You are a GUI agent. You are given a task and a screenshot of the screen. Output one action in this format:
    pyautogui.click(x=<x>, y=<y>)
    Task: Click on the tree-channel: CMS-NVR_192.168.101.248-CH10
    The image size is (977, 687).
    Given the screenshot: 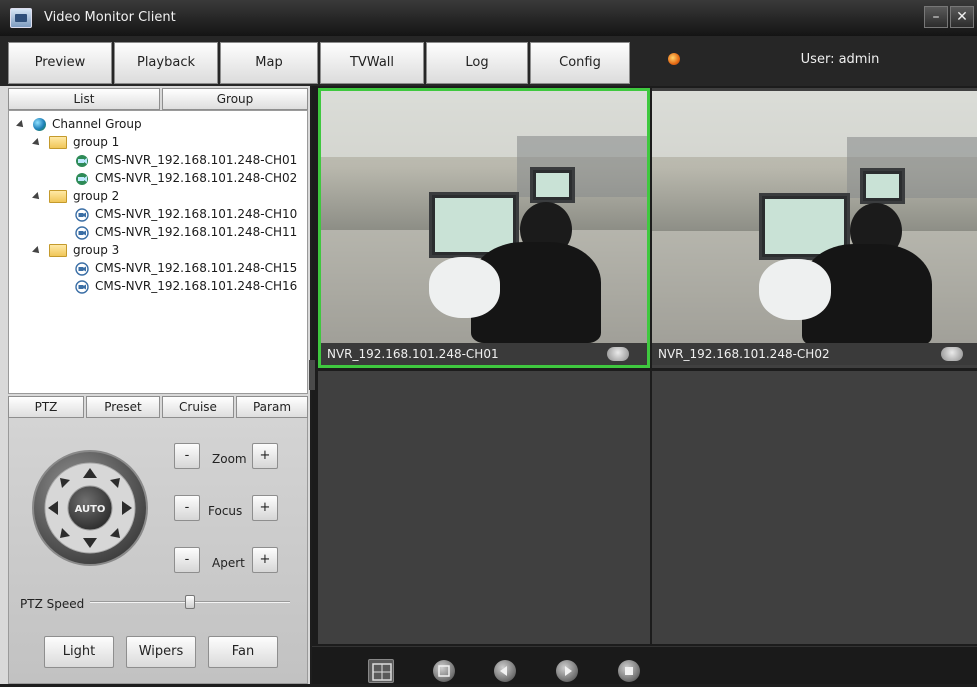 What is the action you would take?
    pyautogui.click(x=186, y=214)
    